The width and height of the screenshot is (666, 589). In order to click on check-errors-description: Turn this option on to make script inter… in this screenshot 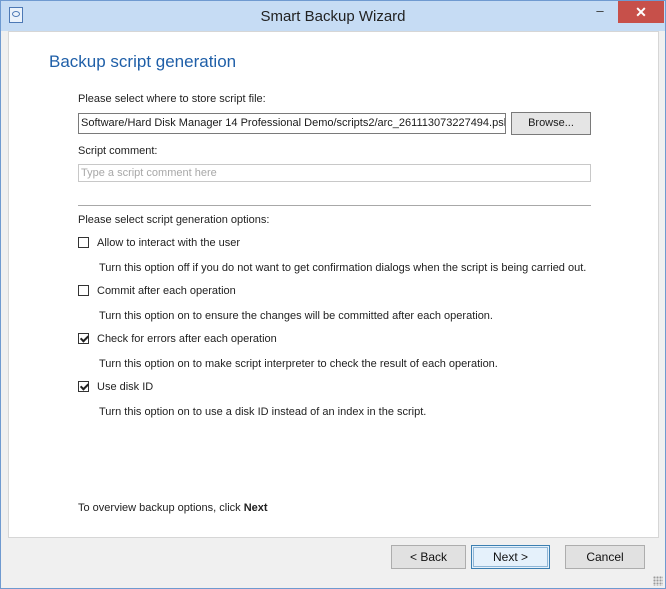, I will do `click(298, 364)`.